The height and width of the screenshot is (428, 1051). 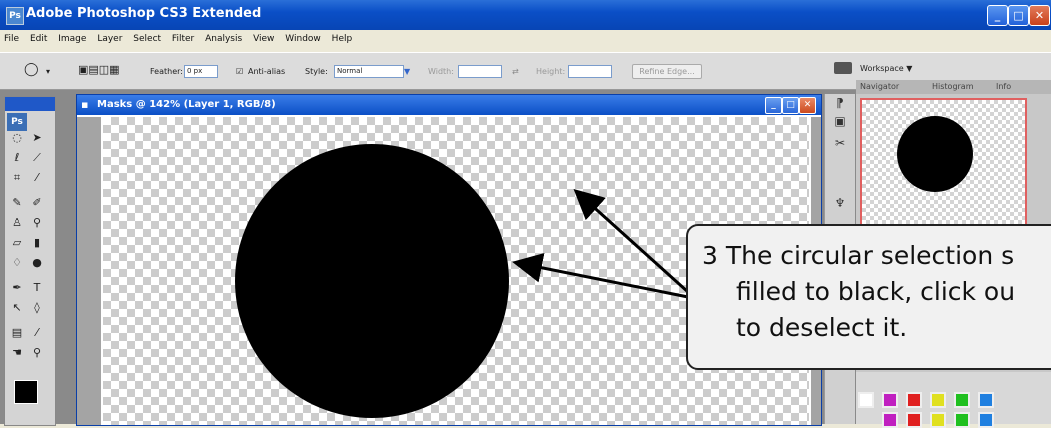 What do you see at coordinates (17, 203) in the screenshot?
I see `healing-brush-icon: ✎` at bounding box center [17, 203].